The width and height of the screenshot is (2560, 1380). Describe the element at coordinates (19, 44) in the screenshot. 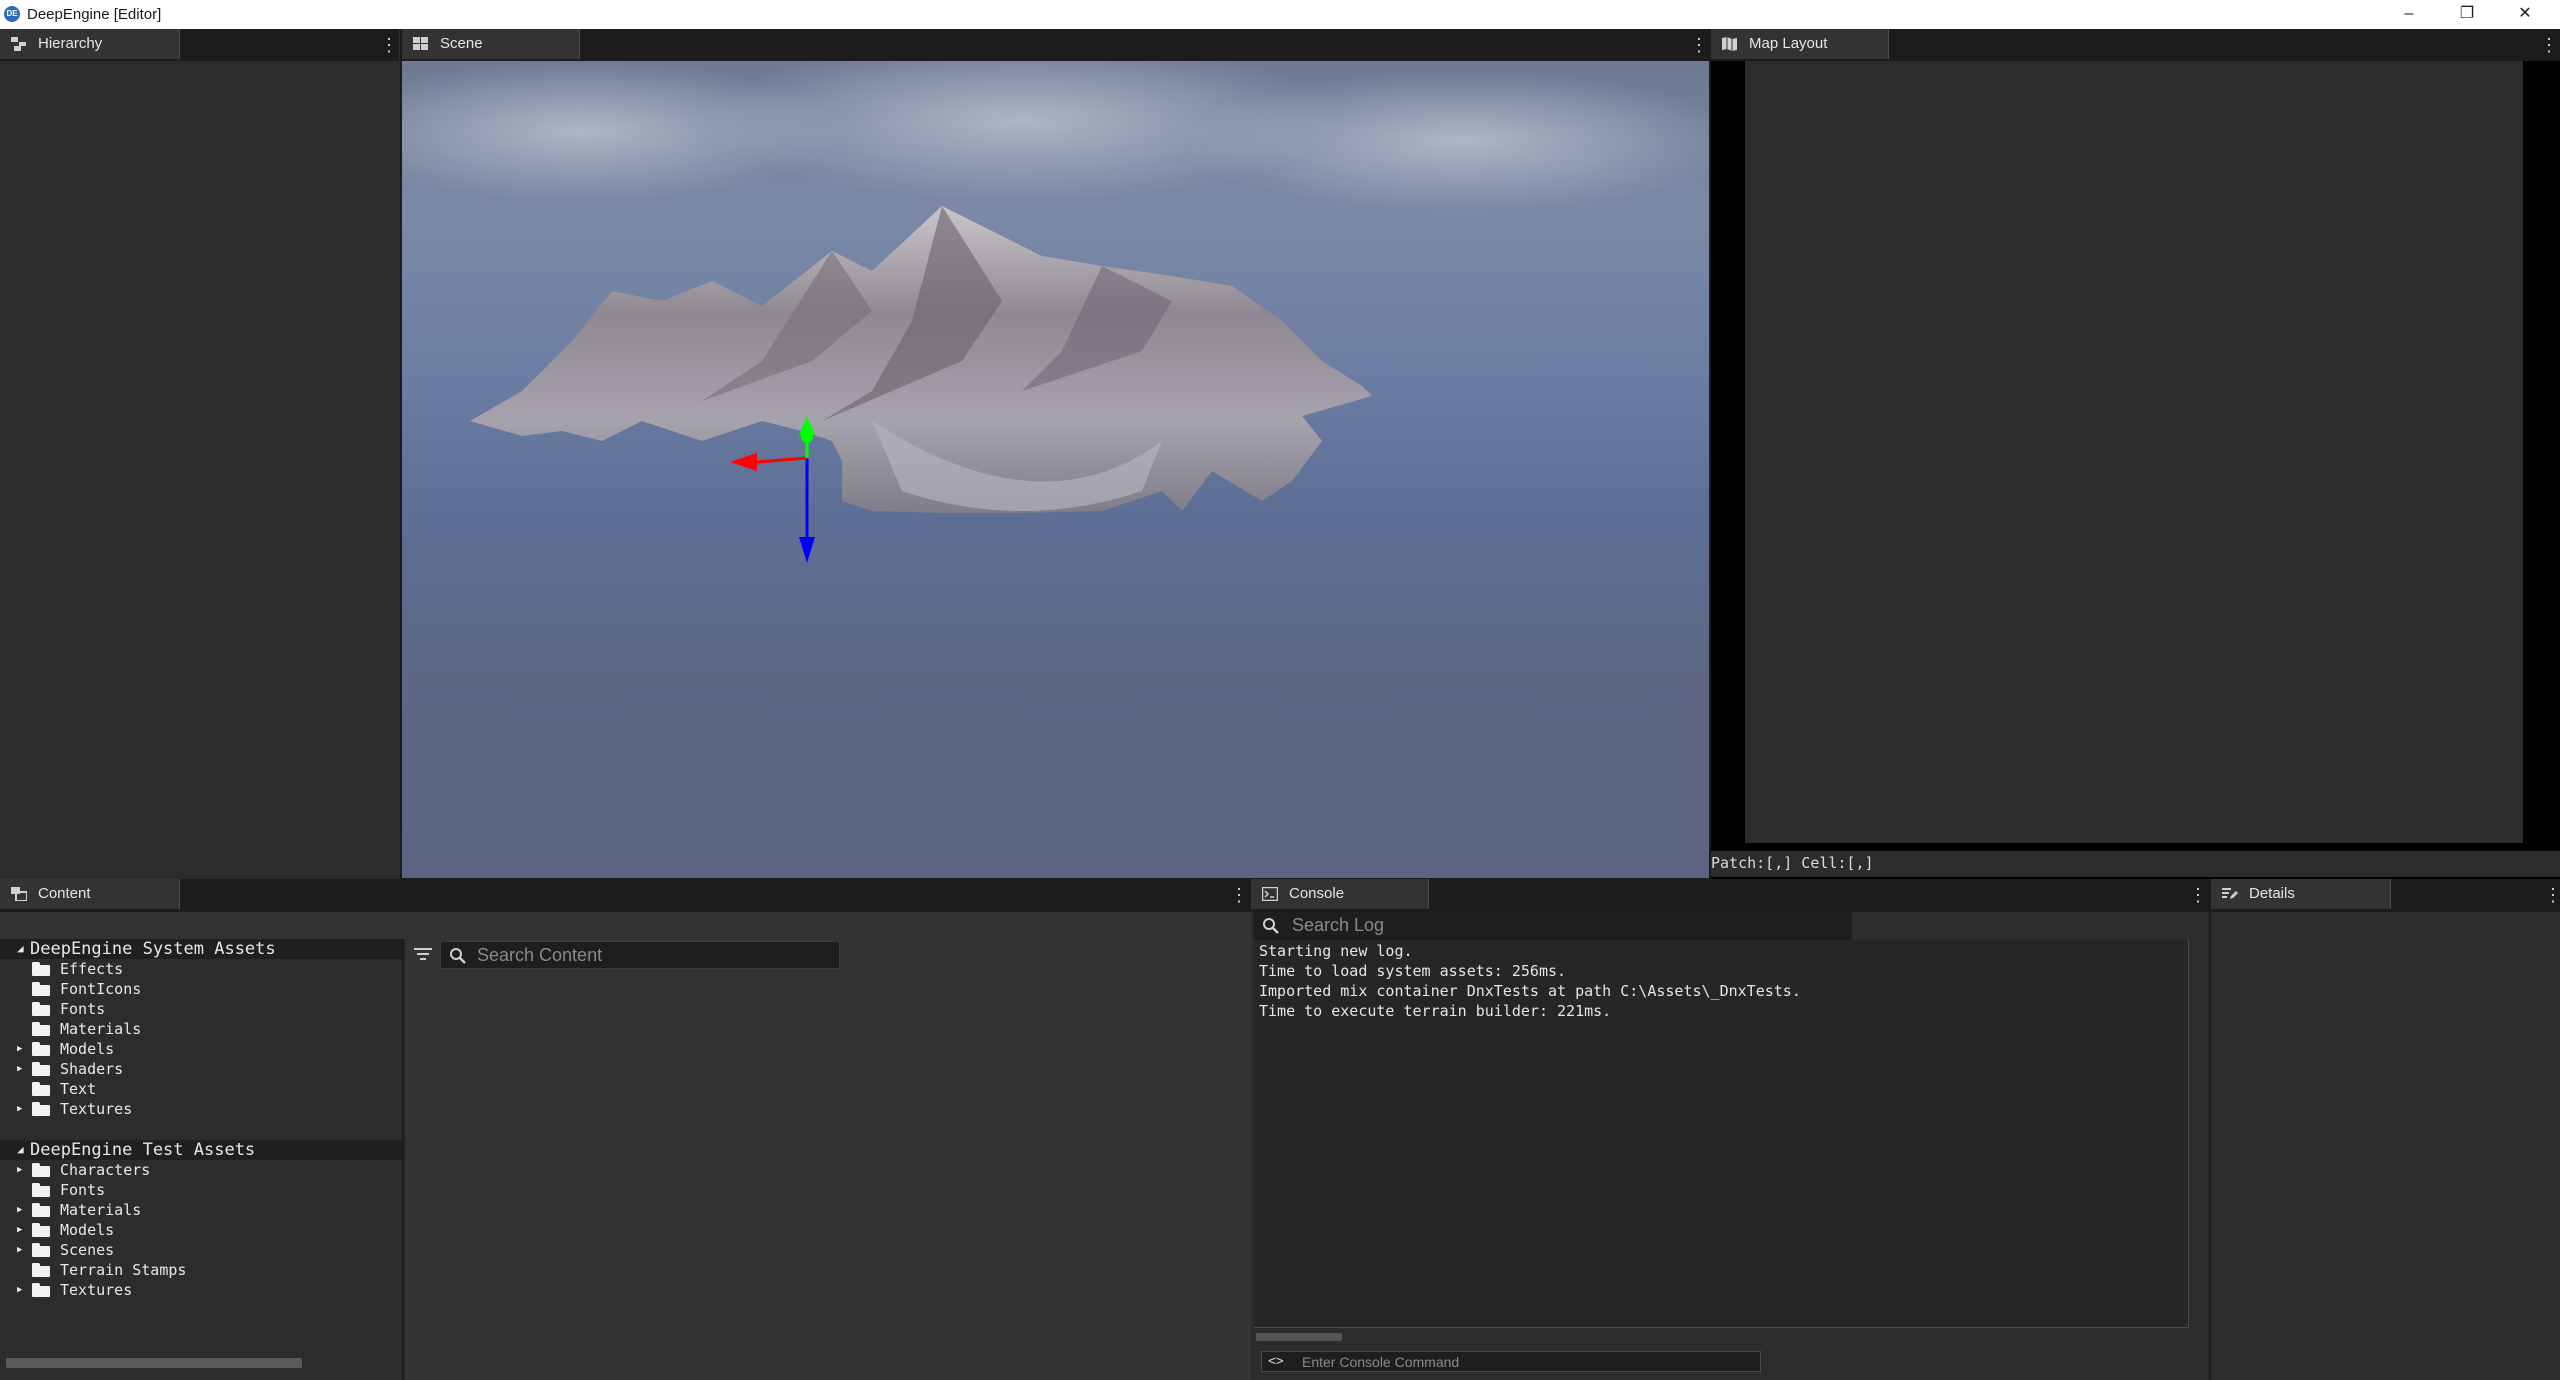

I see `hierarchy-icon` at that location.